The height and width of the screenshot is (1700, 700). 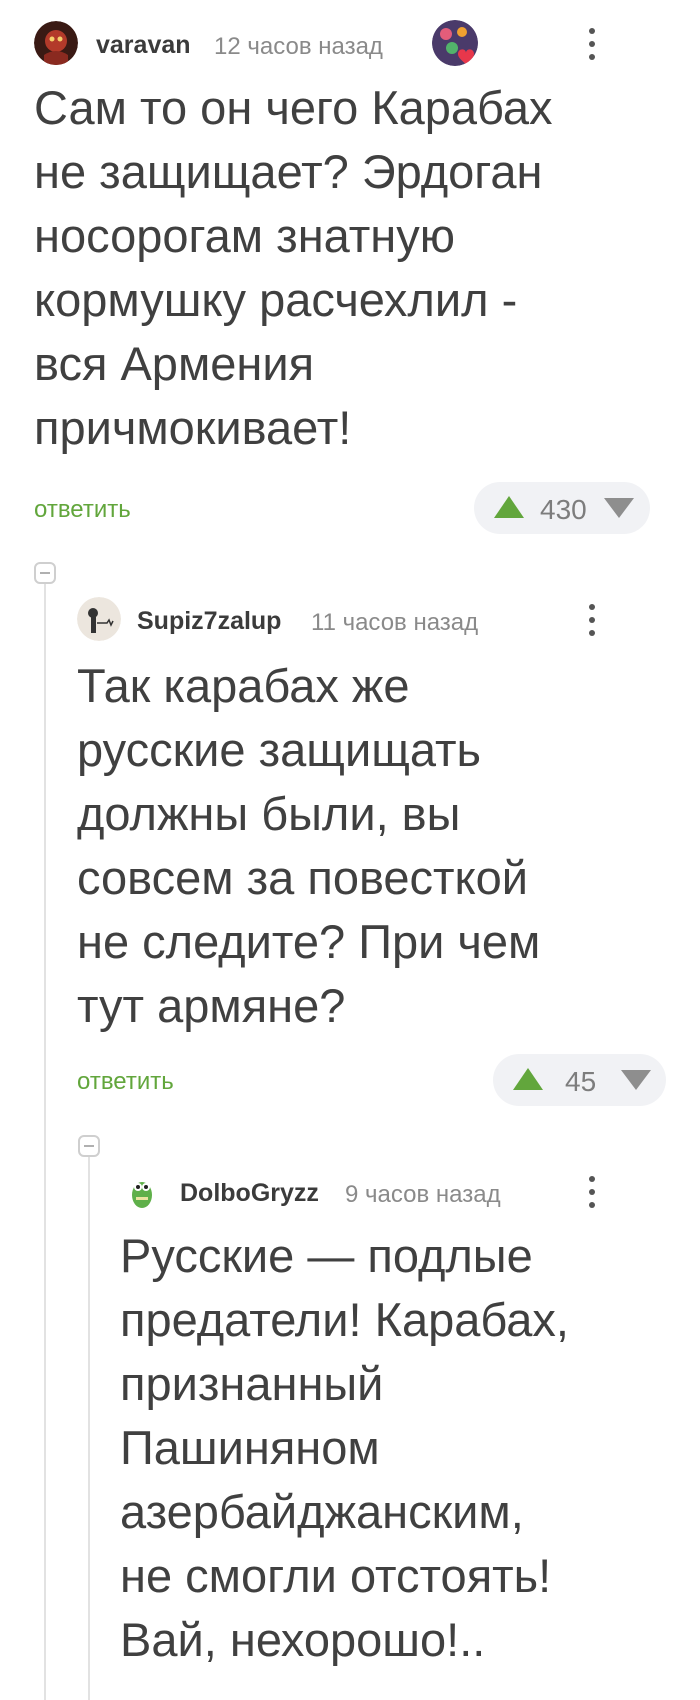 What do you see at coordinates (143, 45) in the screenshot?
I see `username: varavan` at bounding box center [143, 45].